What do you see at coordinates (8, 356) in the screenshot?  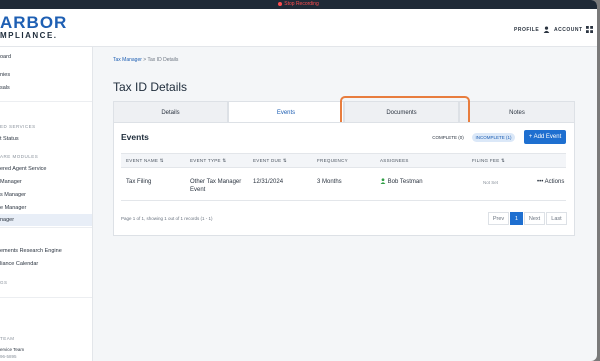 I see `sidebar-service-phone: 96-5895` at bounding box center [8, 356].